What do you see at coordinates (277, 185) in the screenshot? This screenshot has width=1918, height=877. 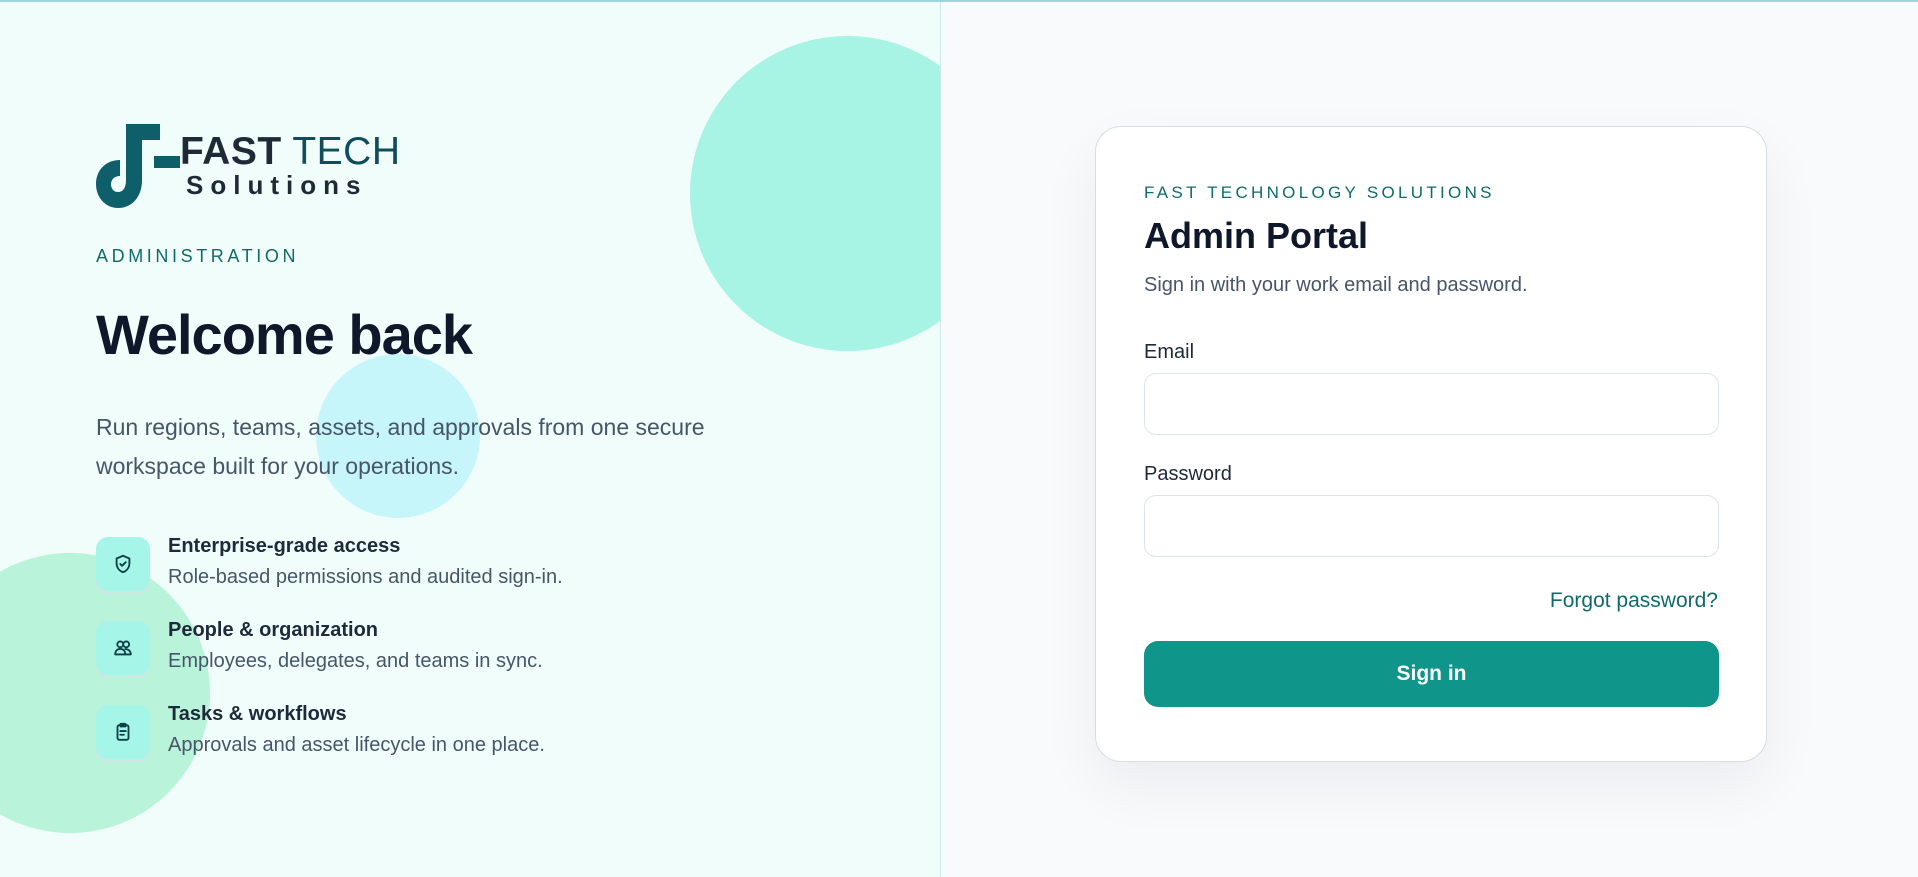 I see `logo-subtitle: Solutions` at bounding box center [277, 185].